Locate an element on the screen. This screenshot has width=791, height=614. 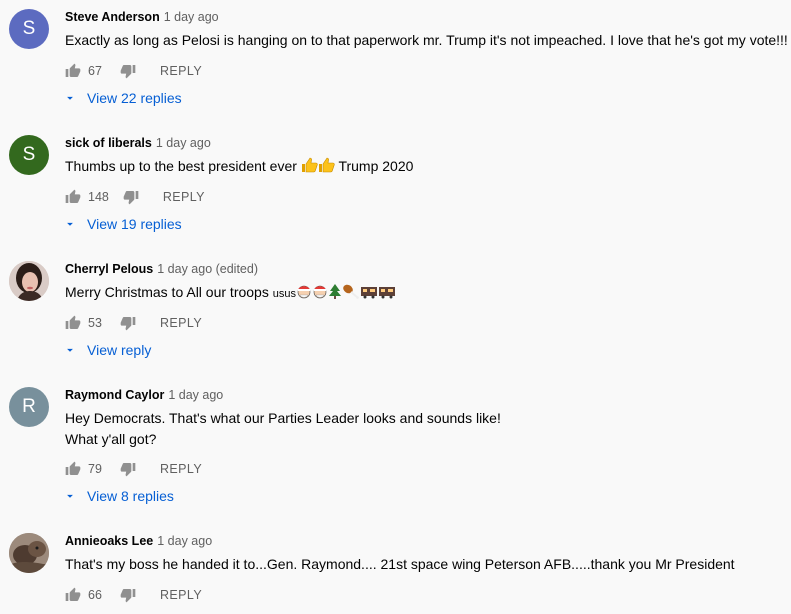
like-count: 79 is located at coordinates (95, 469).